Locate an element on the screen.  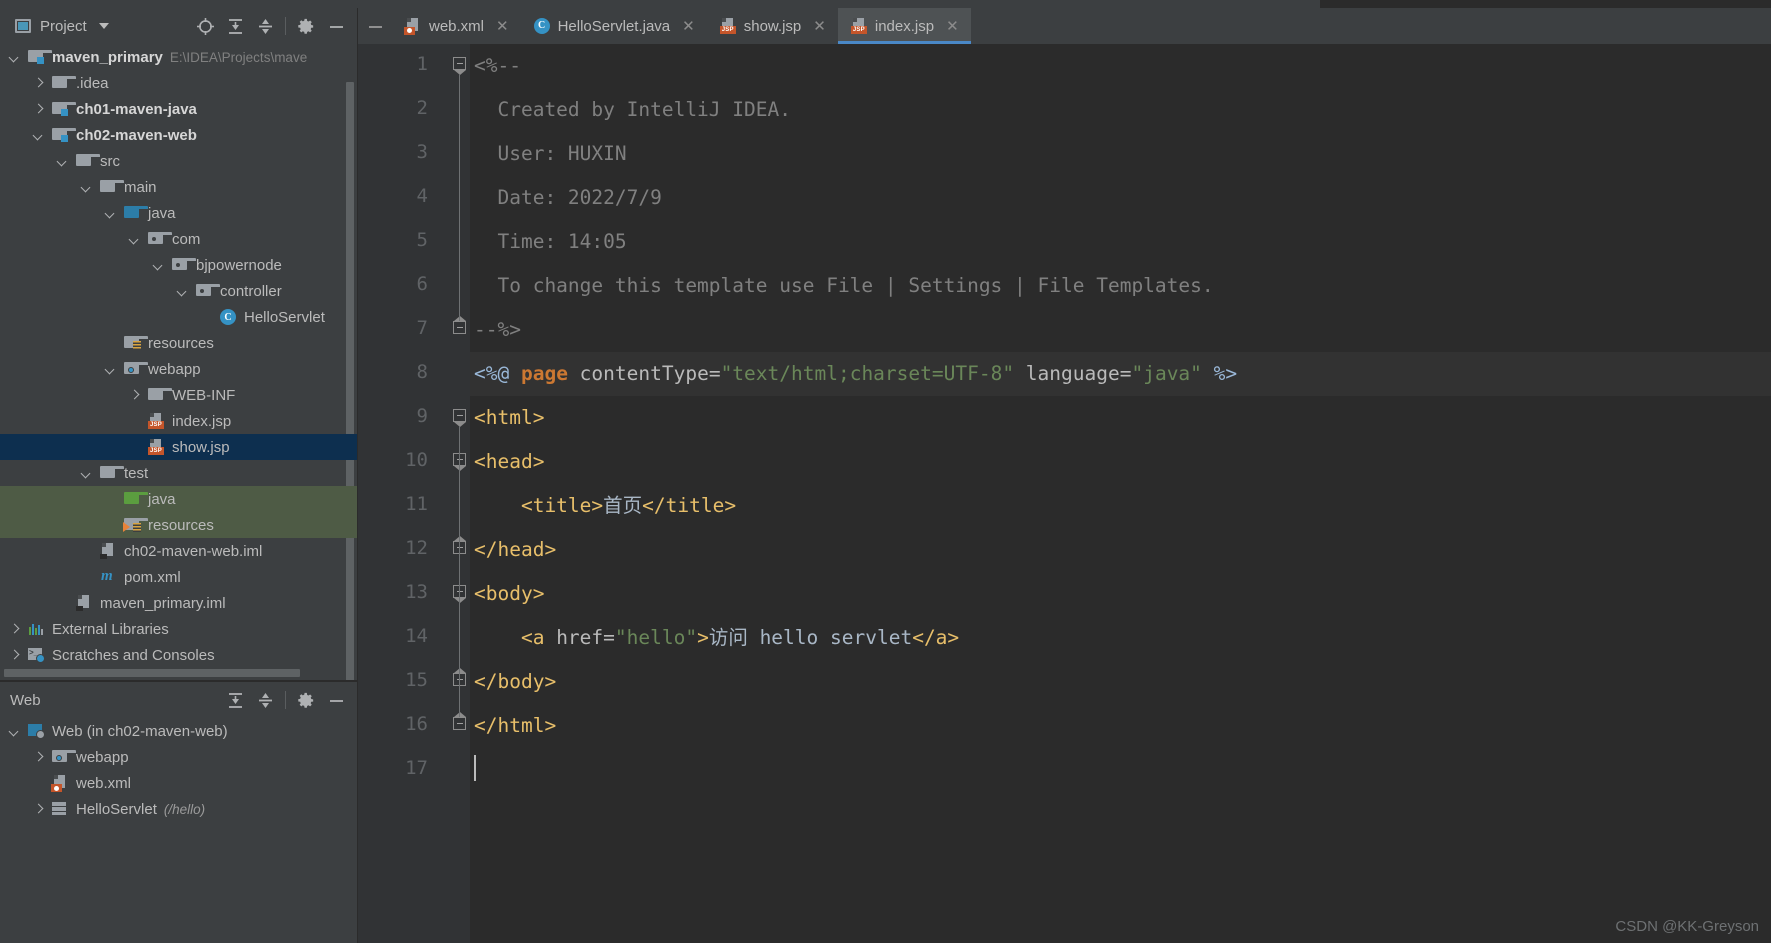
tree-row: JSP show.jsp is located at coordinates (178, 447).